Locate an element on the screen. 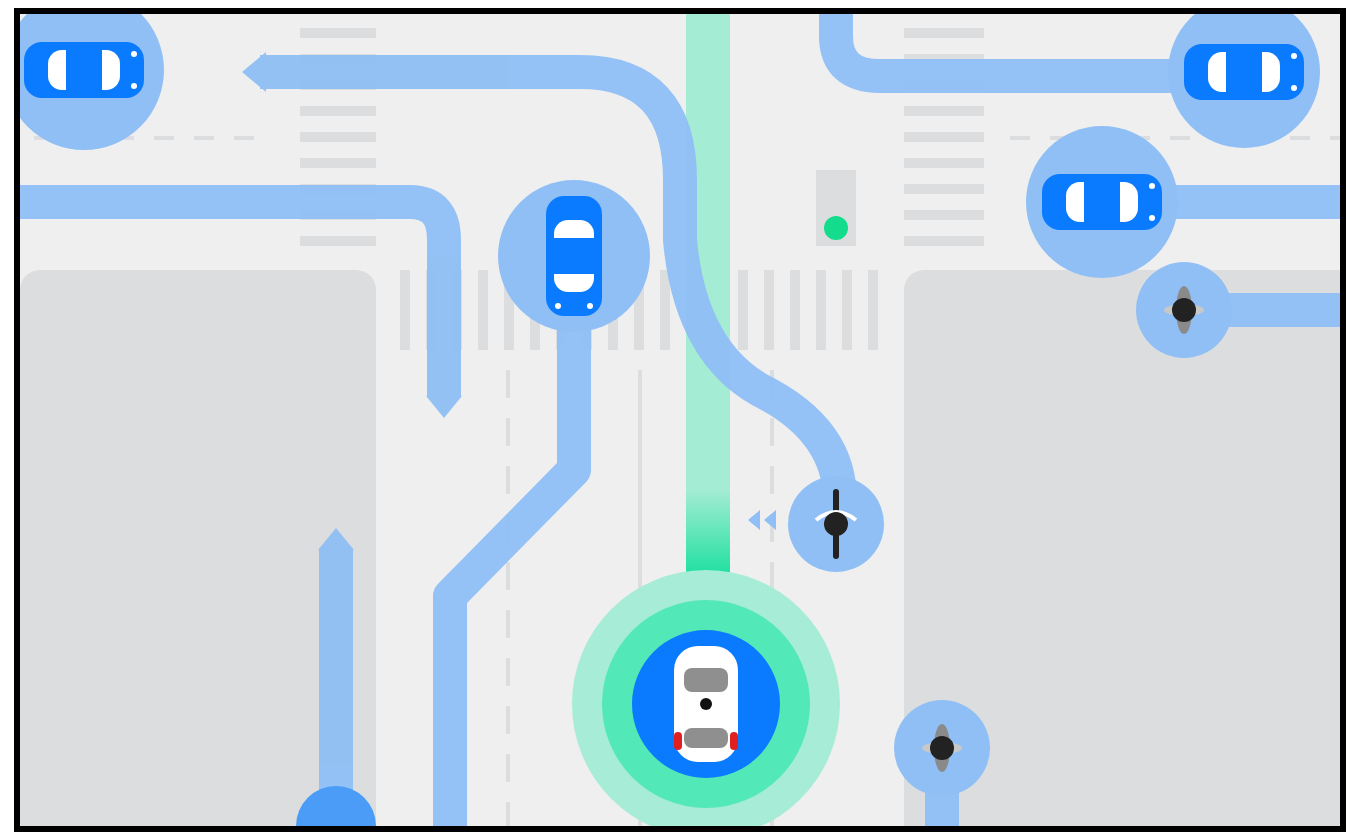  chevron-icon is located at coordinates (762, 520).